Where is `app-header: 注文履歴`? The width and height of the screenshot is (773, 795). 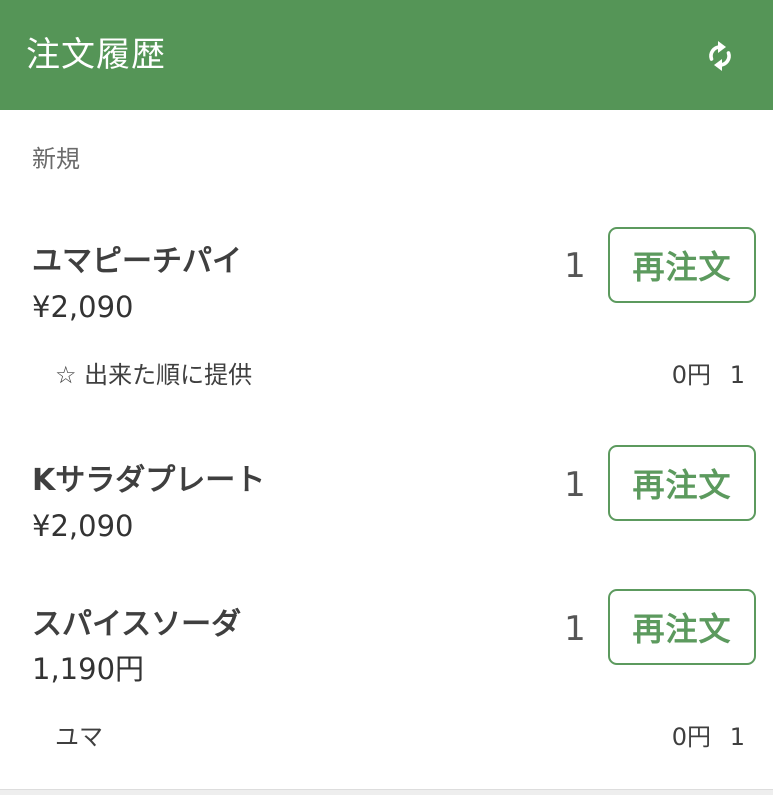 app-header: 注文履歴 is located at coordinates (386, 55).